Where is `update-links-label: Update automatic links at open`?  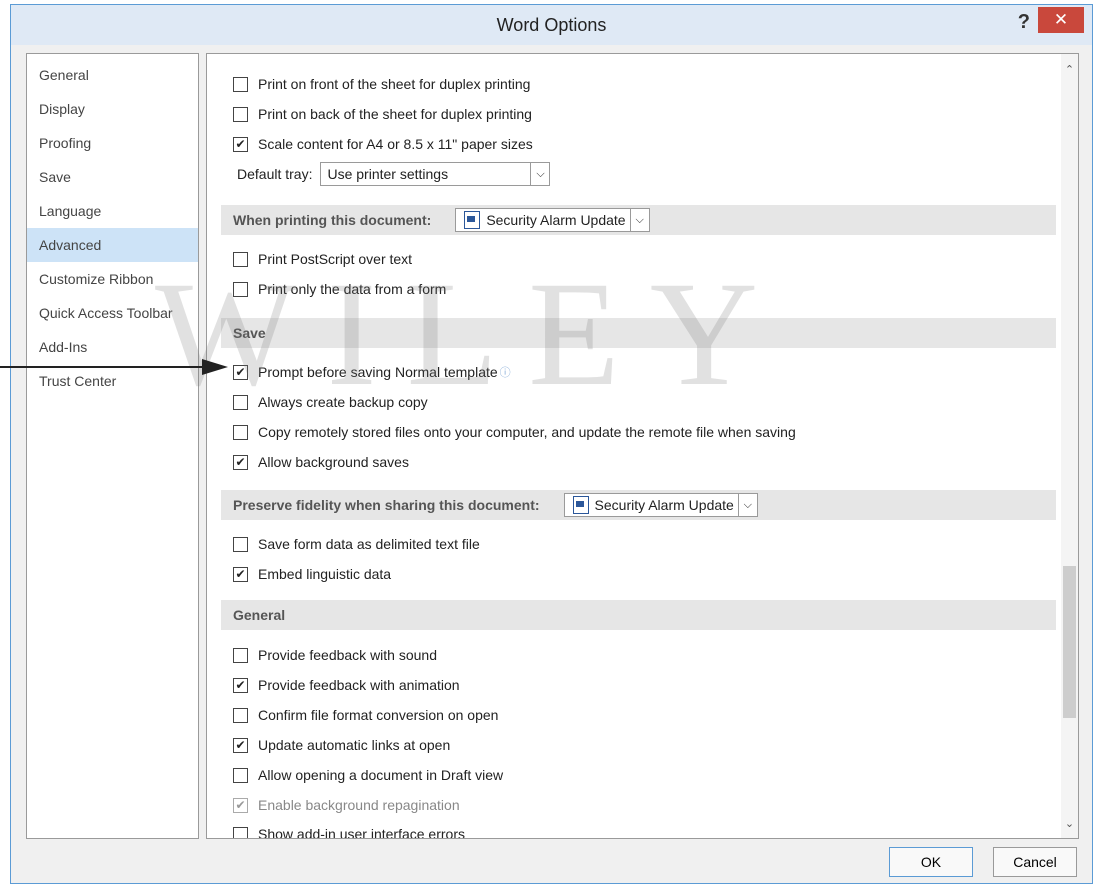
update-links-label: Update automatic links at open is located at coordinates (354, 745).